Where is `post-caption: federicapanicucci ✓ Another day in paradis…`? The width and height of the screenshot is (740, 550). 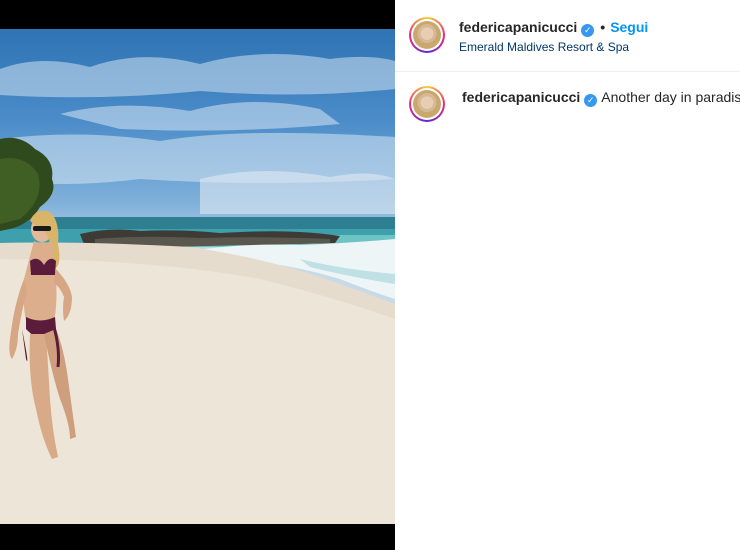
post-caption: federicapanicucci ✓ Another day in paradis… is located at coordinates (601, 98).